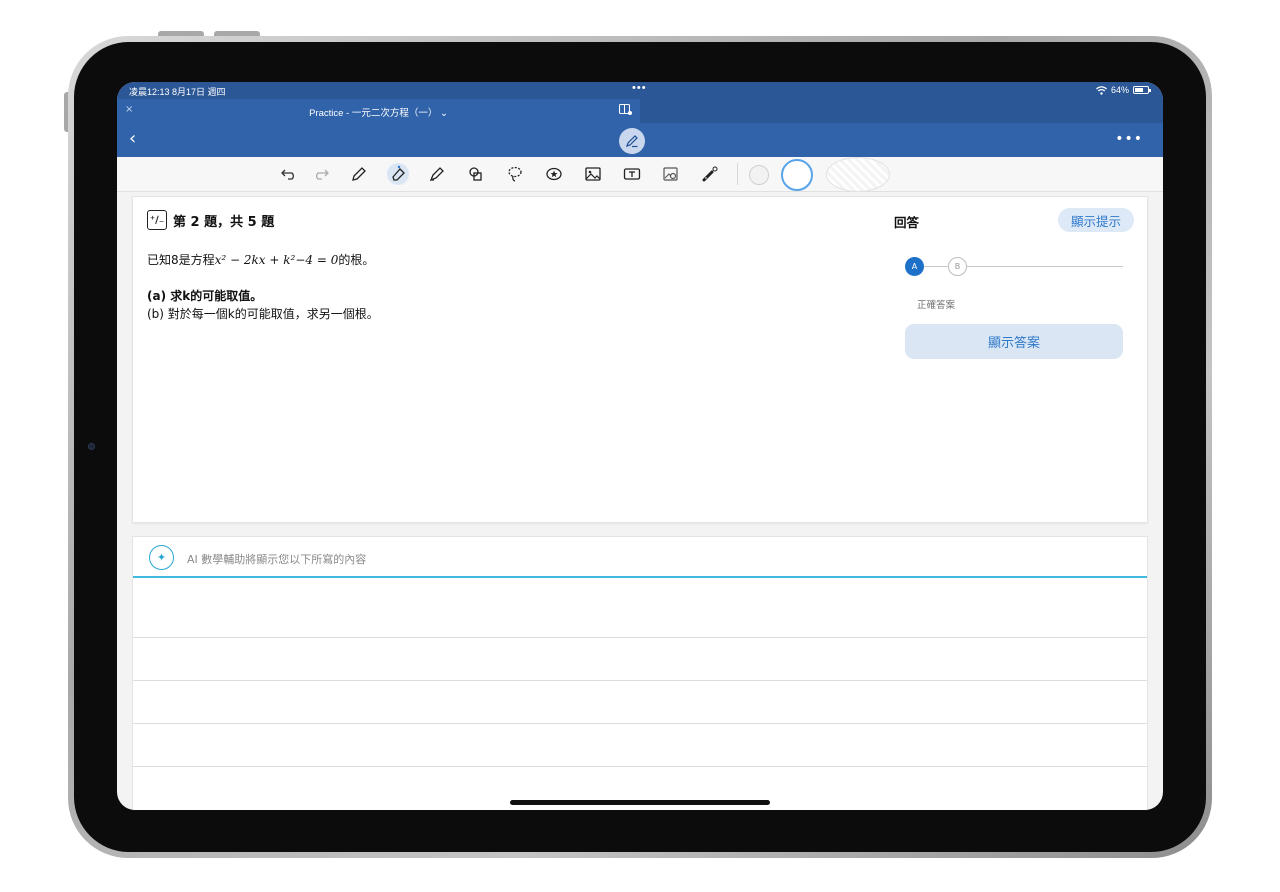 This screenshot has width=1280, height=892. I want to click on battery-percent: 64%, so click(1119, 90).